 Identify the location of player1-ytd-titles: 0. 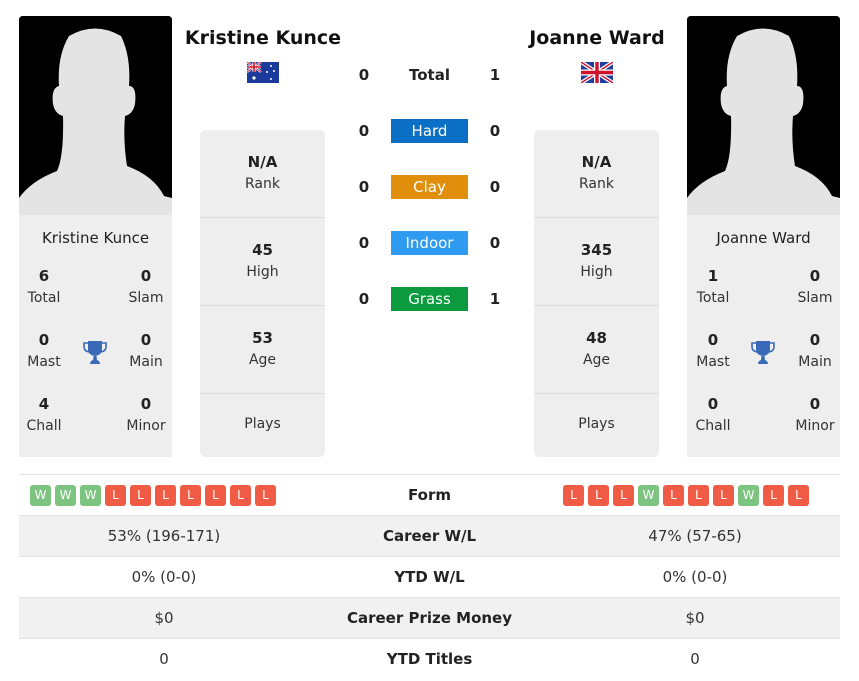
(164, 659).